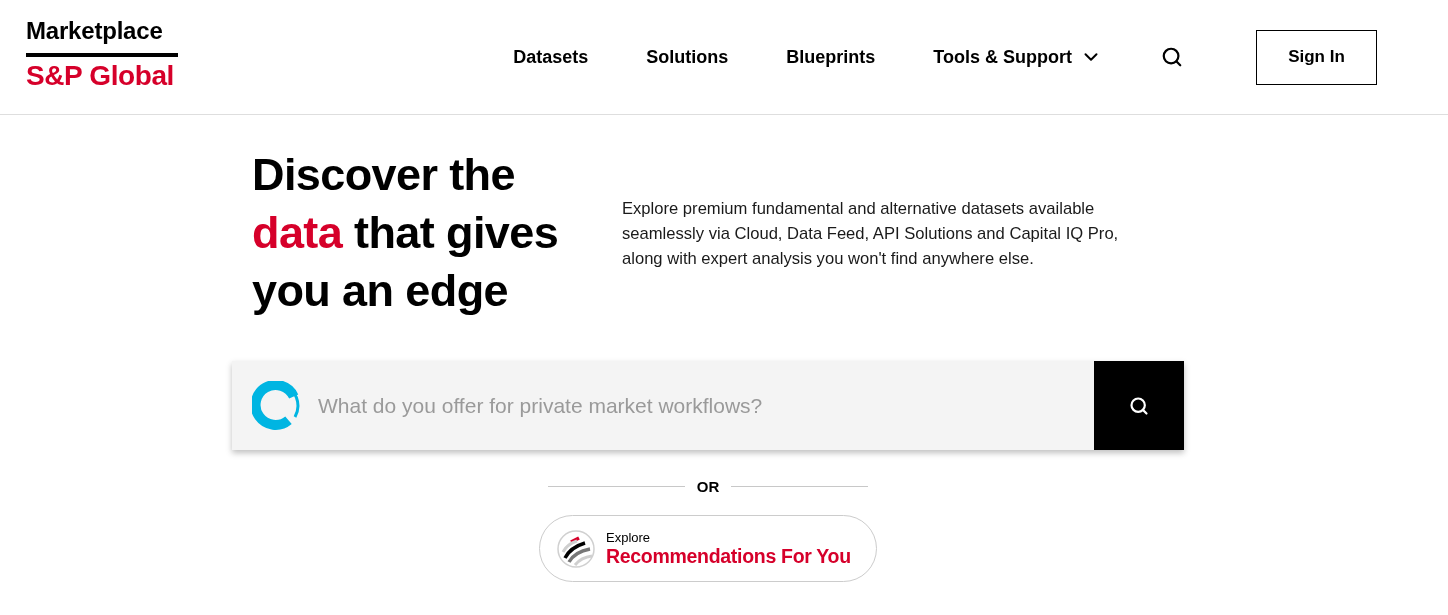  I want to click on recommendations-title: Recommendations For You, so click(728, 556).